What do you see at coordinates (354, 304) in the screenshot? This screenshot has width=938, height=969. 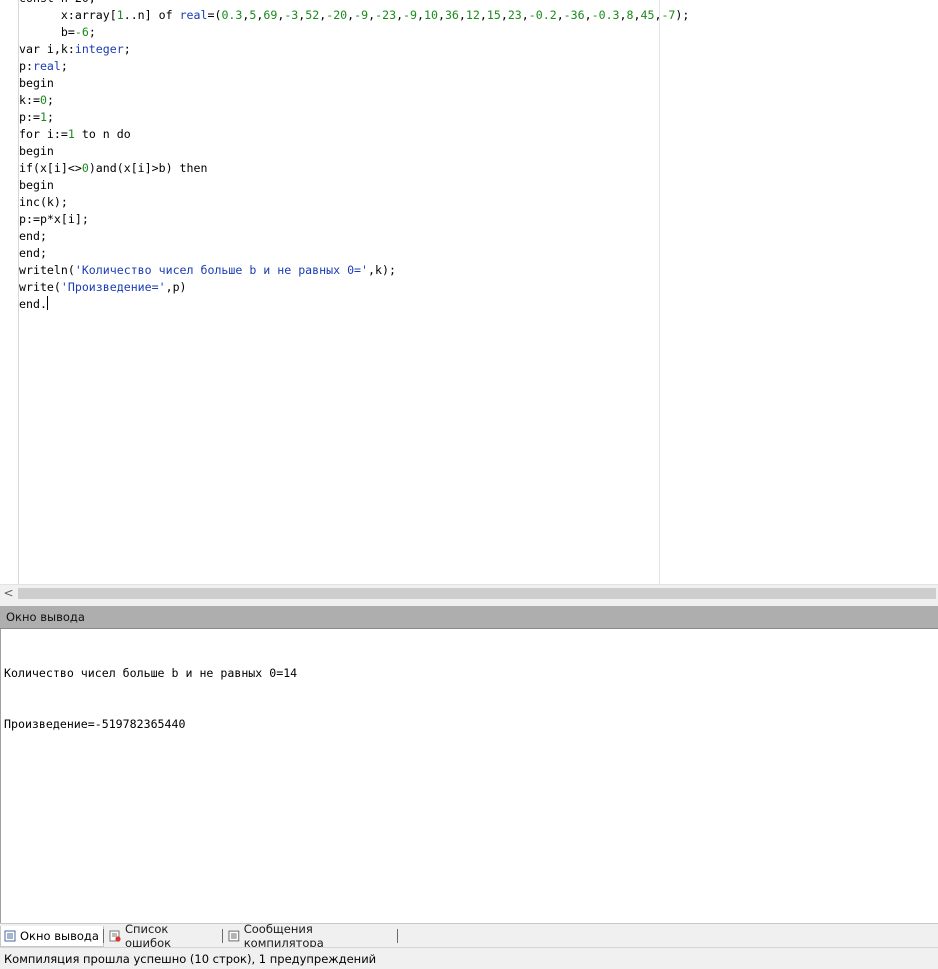 I see `code-line: end.` at bounding box center [354, 304].